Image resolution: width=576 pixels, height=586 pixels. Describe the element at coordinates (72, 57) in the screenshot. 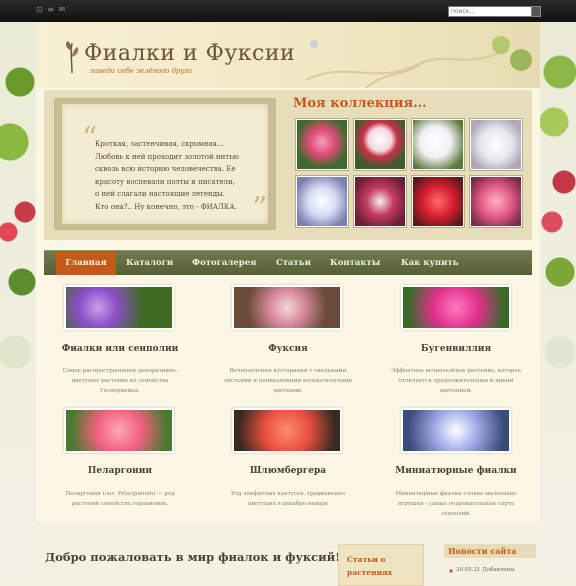

I see `logo-flower-icon` at that location.